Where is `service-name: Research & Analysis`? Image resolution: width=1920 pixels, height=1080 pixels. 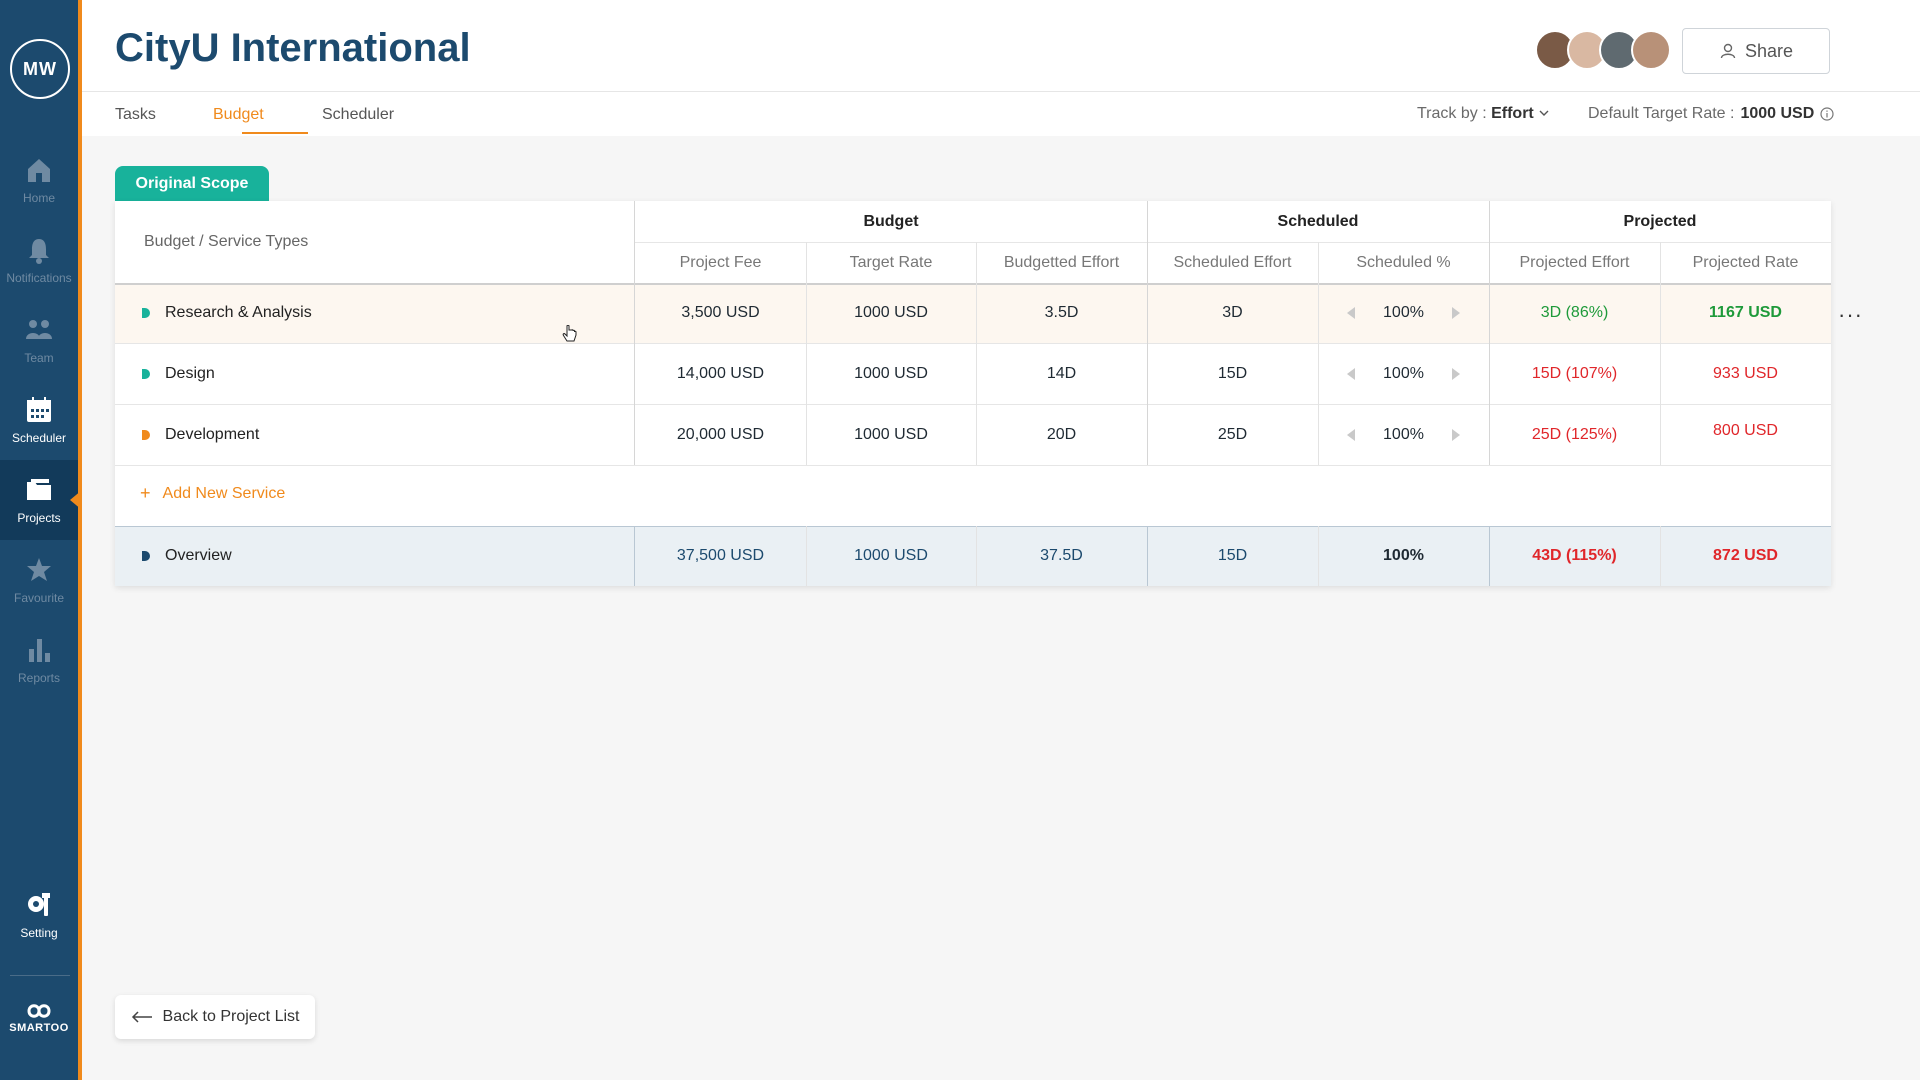
service-name: Research & Analysis is located at coordinates (238, 312).